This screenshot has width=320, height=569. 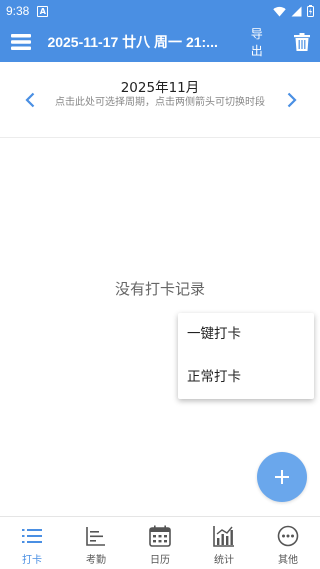 I want to click on menu-icon, so click(x=20, y=42).